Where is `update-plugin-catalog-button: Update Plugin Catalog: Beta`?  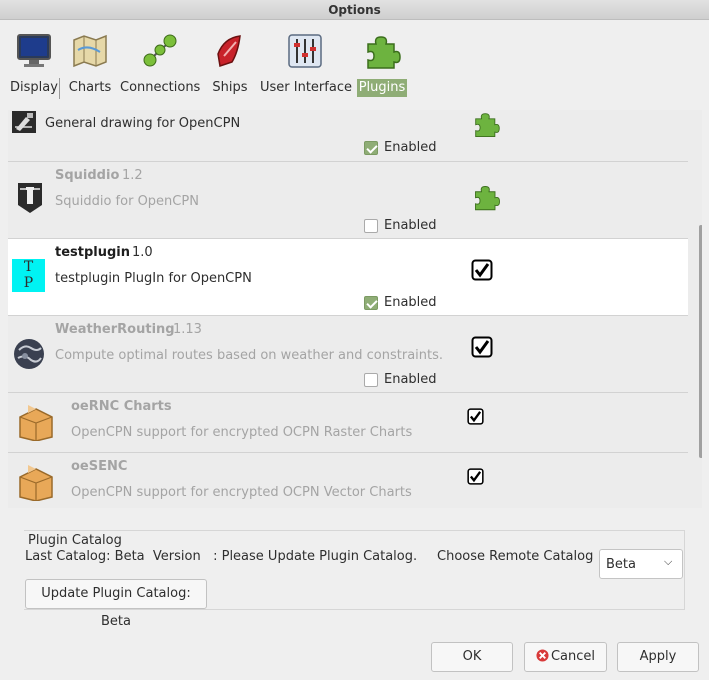 update-plugin-catalog-button: Update Plugin Catalog: Beta is located at coordinates (116, 604).